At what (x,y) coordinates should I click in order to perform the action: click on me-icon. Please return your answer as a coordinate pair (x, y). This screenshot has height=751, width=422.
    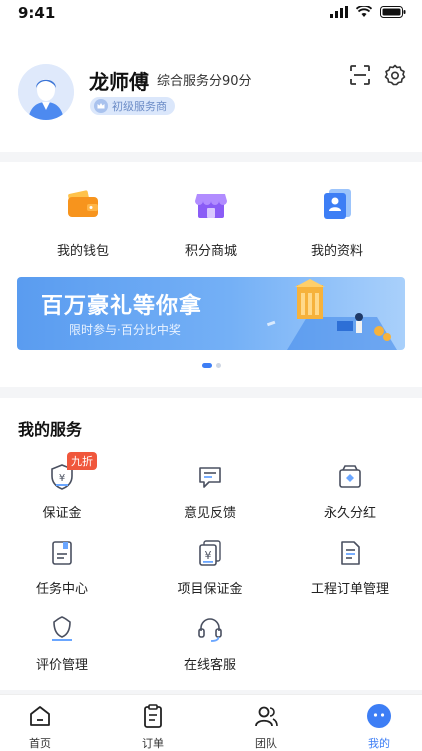
    Looking at the image, I should click on (379, 716).